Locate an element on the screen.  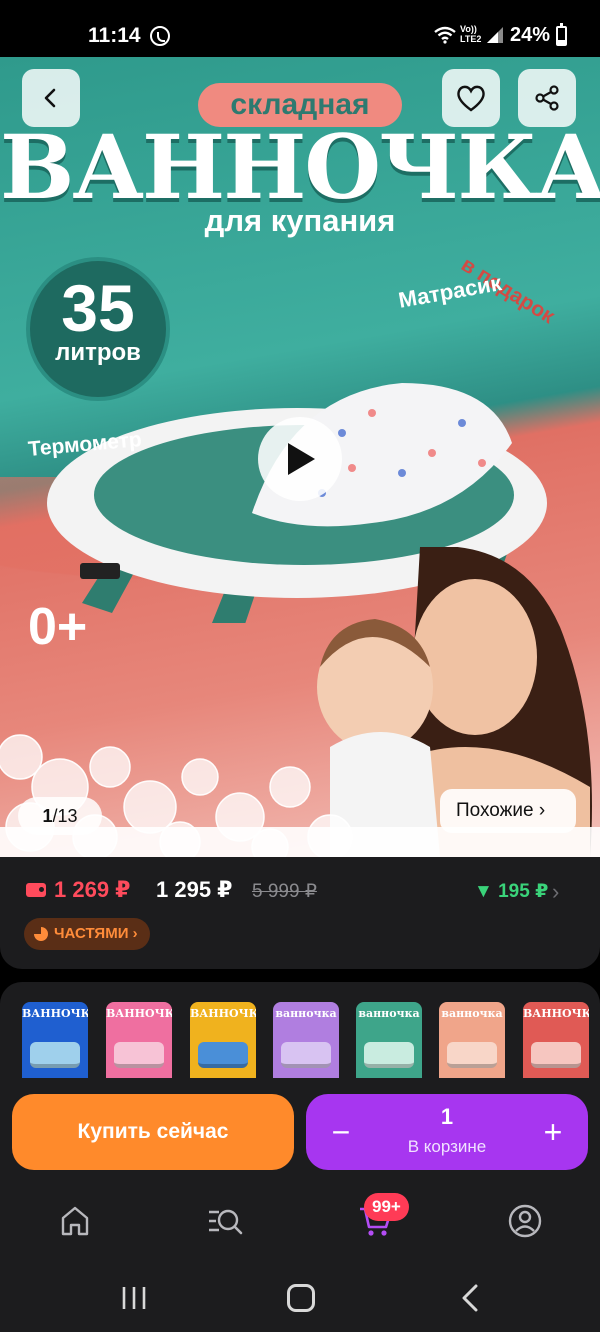
share-icon is located at coordinates (547, 98).